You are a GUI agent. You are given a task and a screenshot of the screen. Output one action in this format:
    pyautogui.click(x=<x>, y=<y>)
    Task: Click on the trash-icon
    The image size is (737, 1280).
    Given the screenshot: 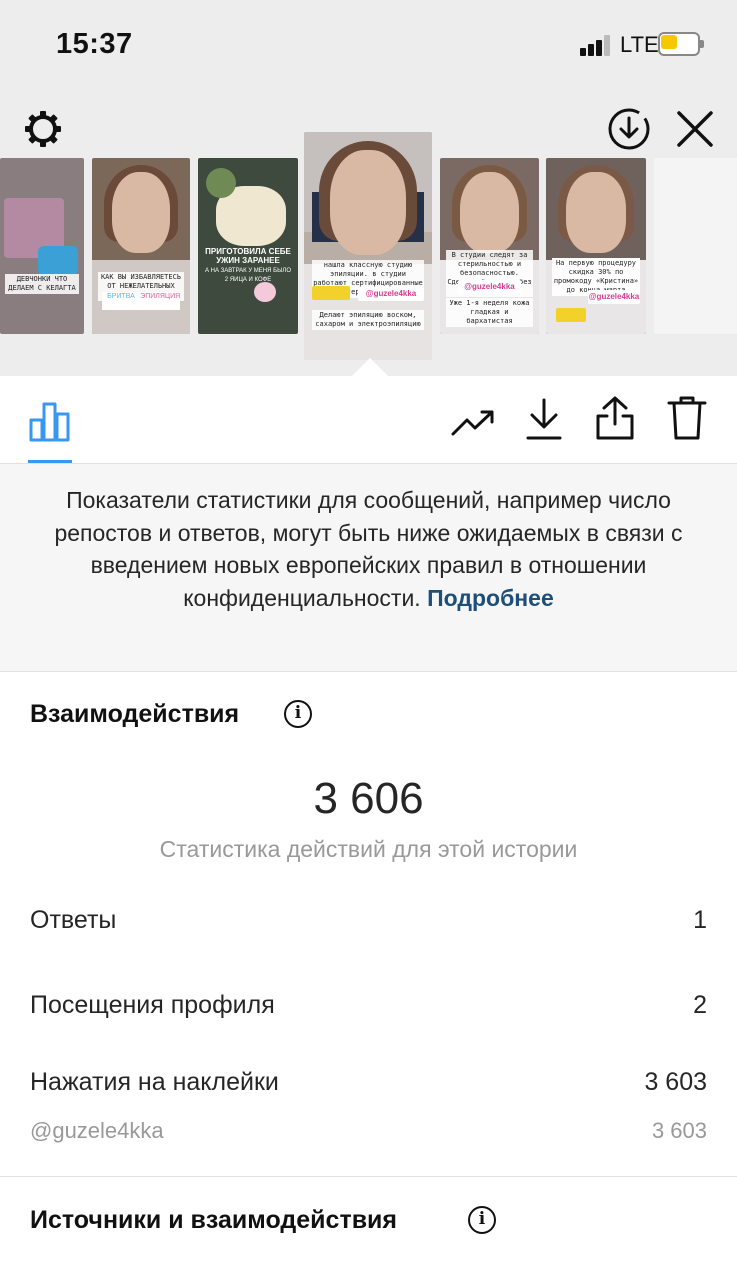 What is the action you would take?
    pyautogui.click(x=687, y=418)
    